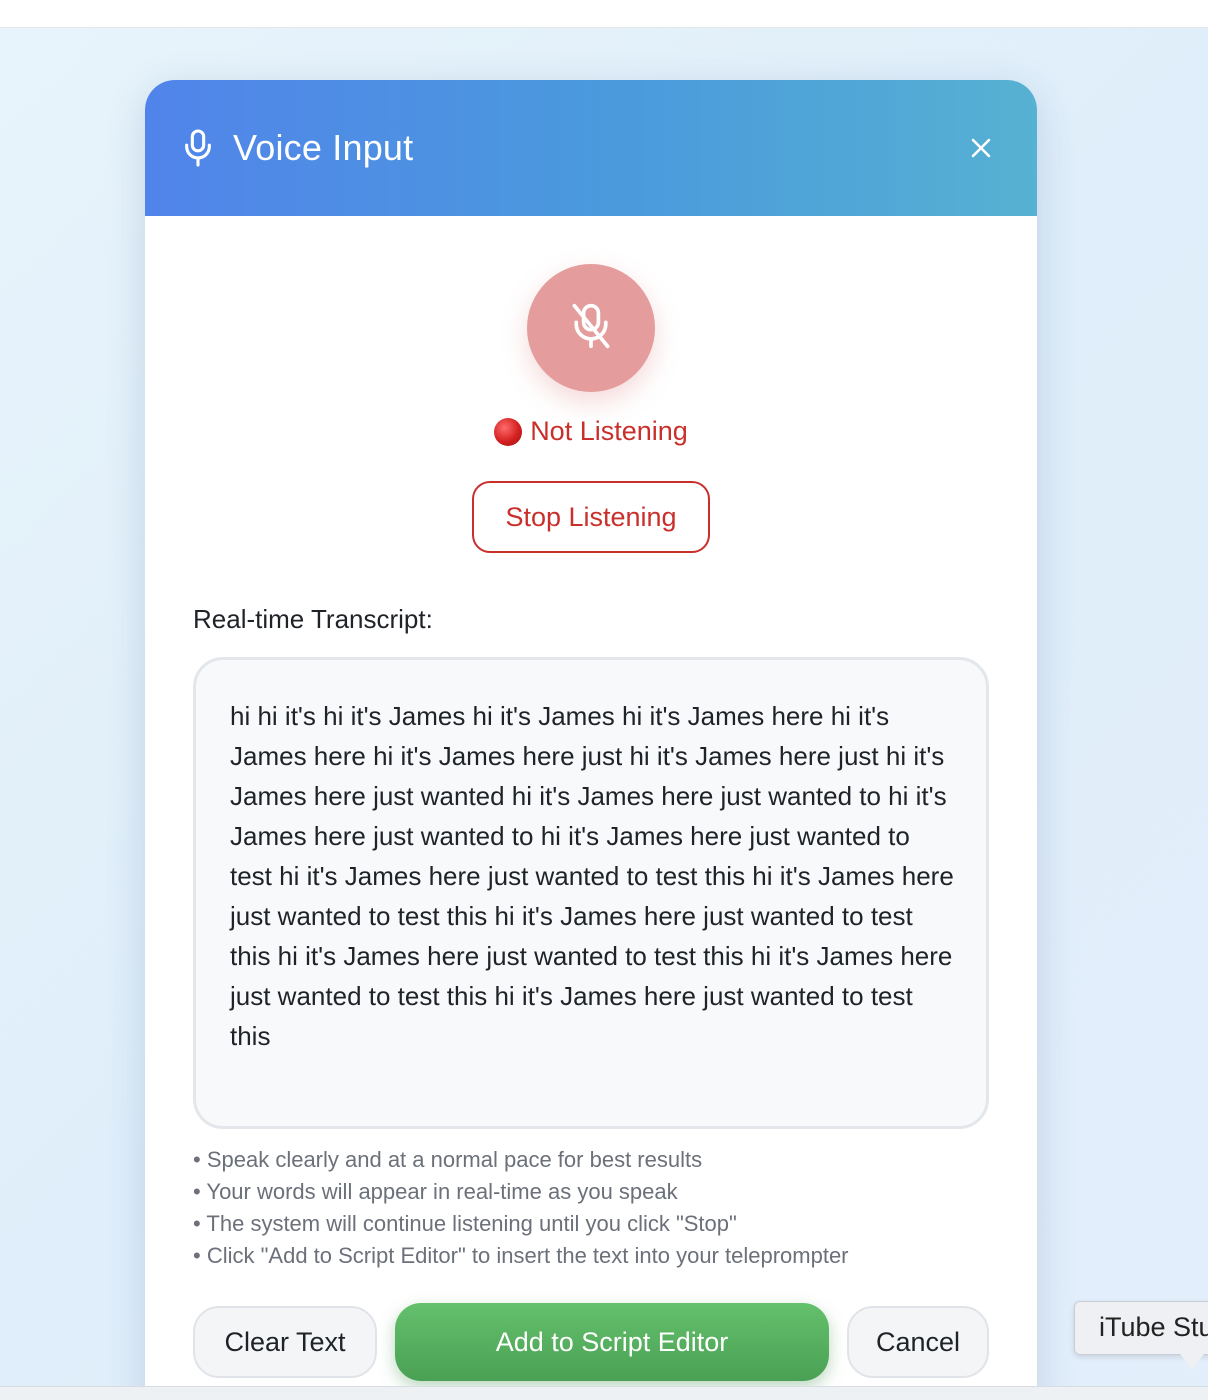  I want to click on microphone-off-icon, so click(591, 328).